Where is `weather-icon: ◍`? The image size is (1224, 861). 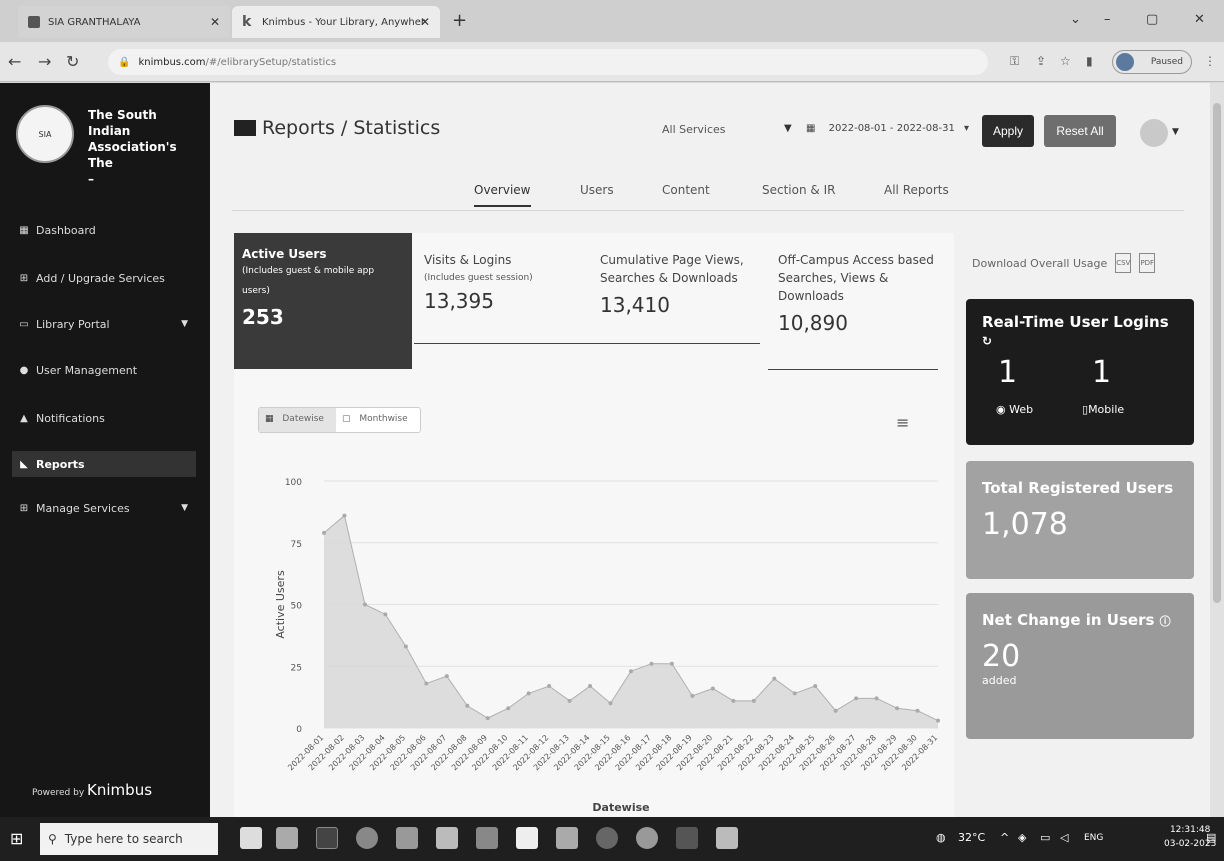 weather-icon: ◍ is located at coordinates (941, 837).